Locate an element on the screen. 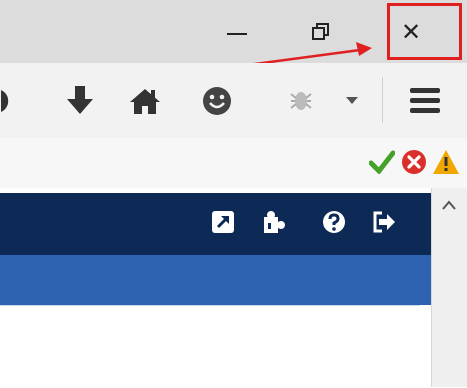 Image resolution: width=467 pixels, height=388 pixels. extensions-button is located at coordinates (275, 222).